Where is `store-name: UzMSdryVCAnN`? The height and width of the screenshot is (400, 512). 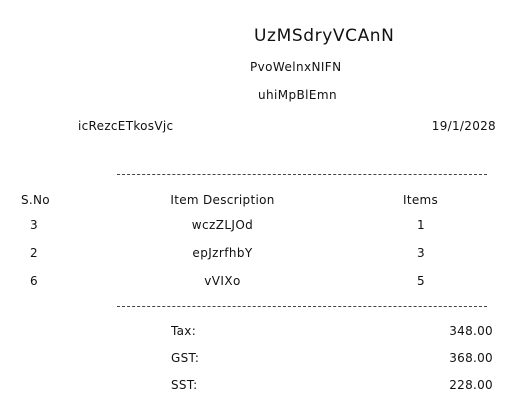 store-name: UzMSdryVCAnN is located at coordinates (324, 36).